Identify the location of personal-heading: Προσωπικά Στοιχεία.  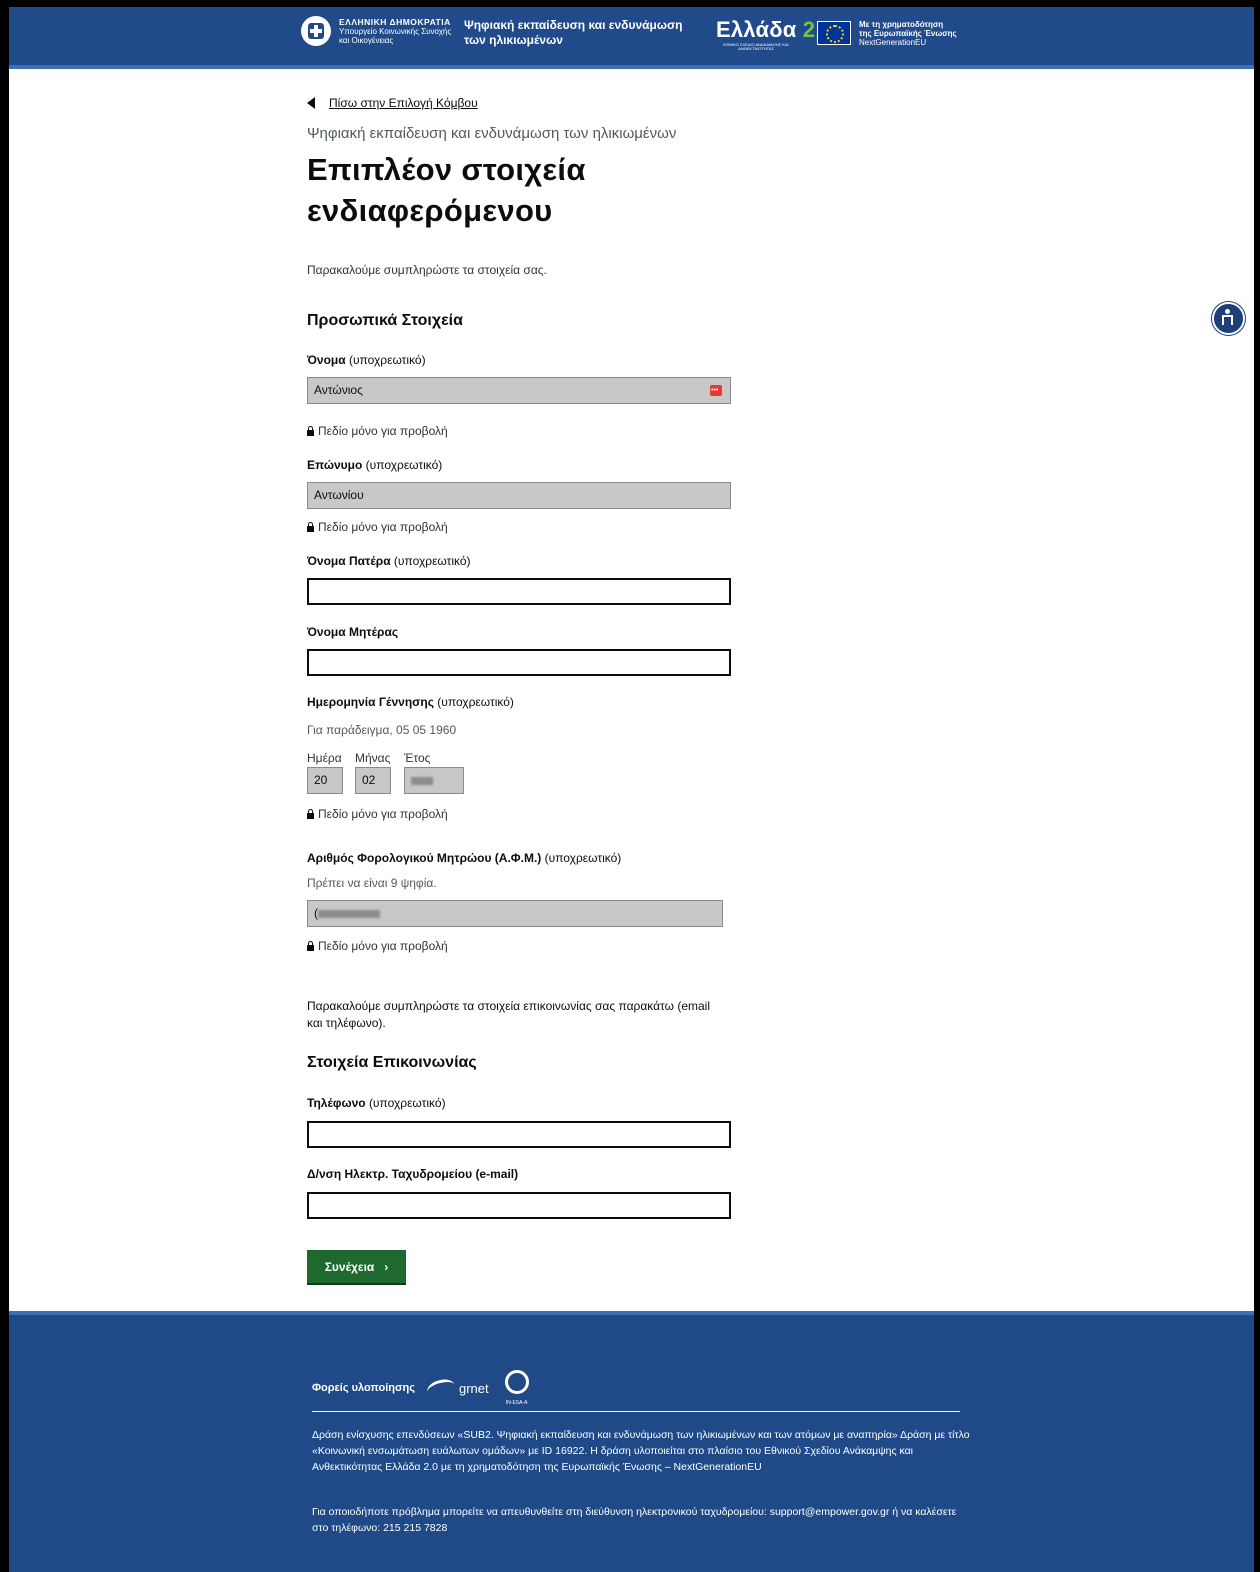
(385, 320).